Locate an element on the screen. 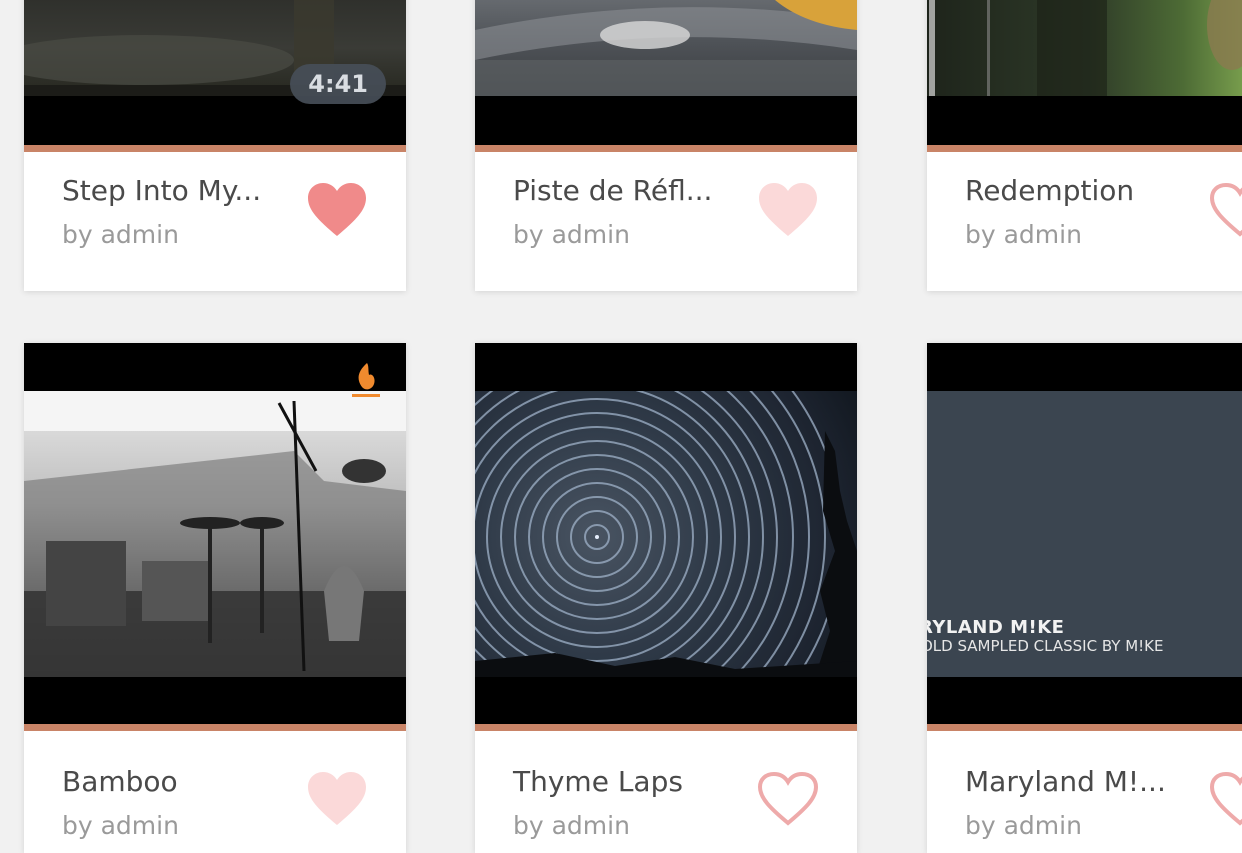 The height and width of the screenshot is (853, 1242). video-title: Thyme Laps is located at coordinates (598, 781).